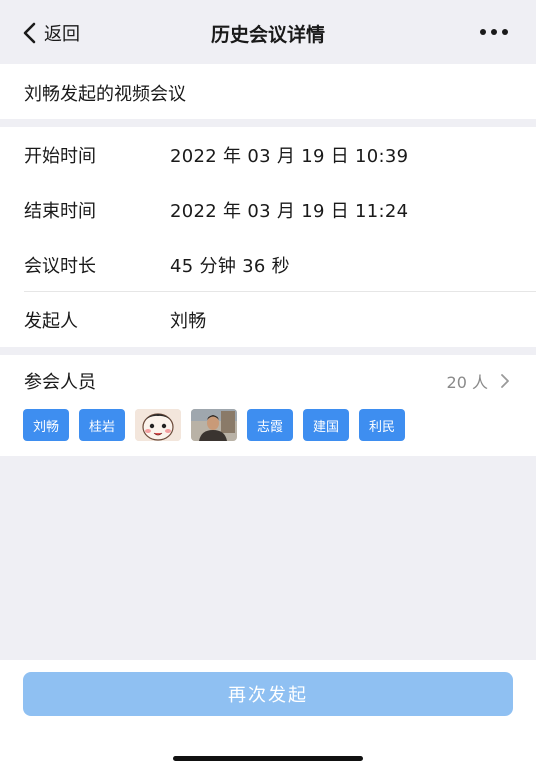 This screenshot has width=536, height=770. What do you see at coordinates (267, 35) in the screenshot?
I see `page-title: 历史会议详情` at bounding box center [267, 35].